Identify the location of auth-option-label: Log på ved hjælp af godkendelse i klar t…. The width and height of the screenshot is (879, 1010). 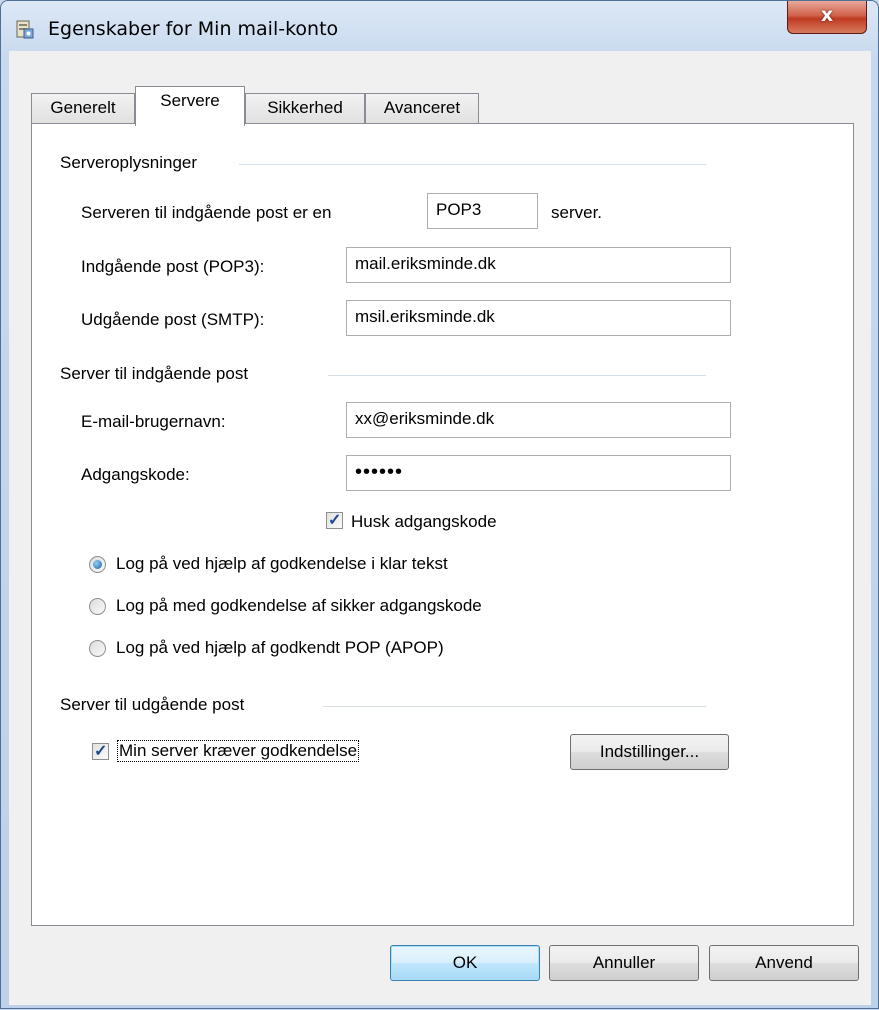
(282, 564).